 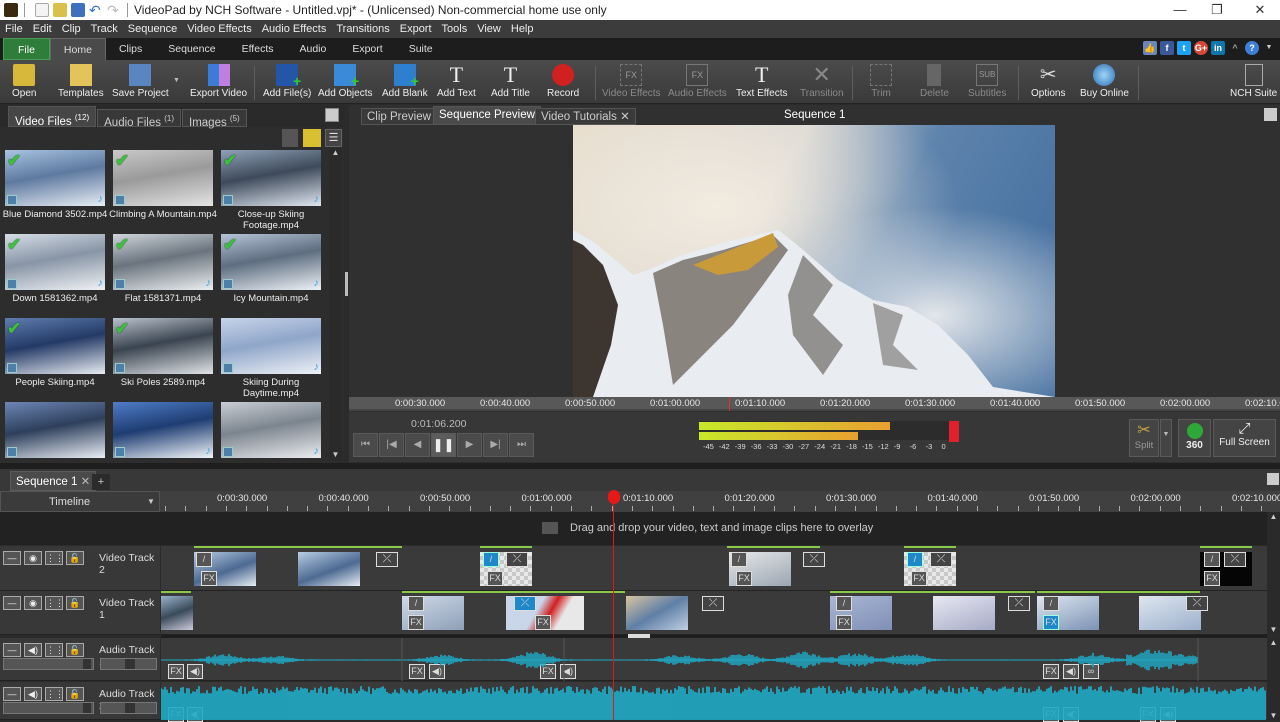 I want to click on save-project-dropdown: ▼, so click(x=176, y=79).